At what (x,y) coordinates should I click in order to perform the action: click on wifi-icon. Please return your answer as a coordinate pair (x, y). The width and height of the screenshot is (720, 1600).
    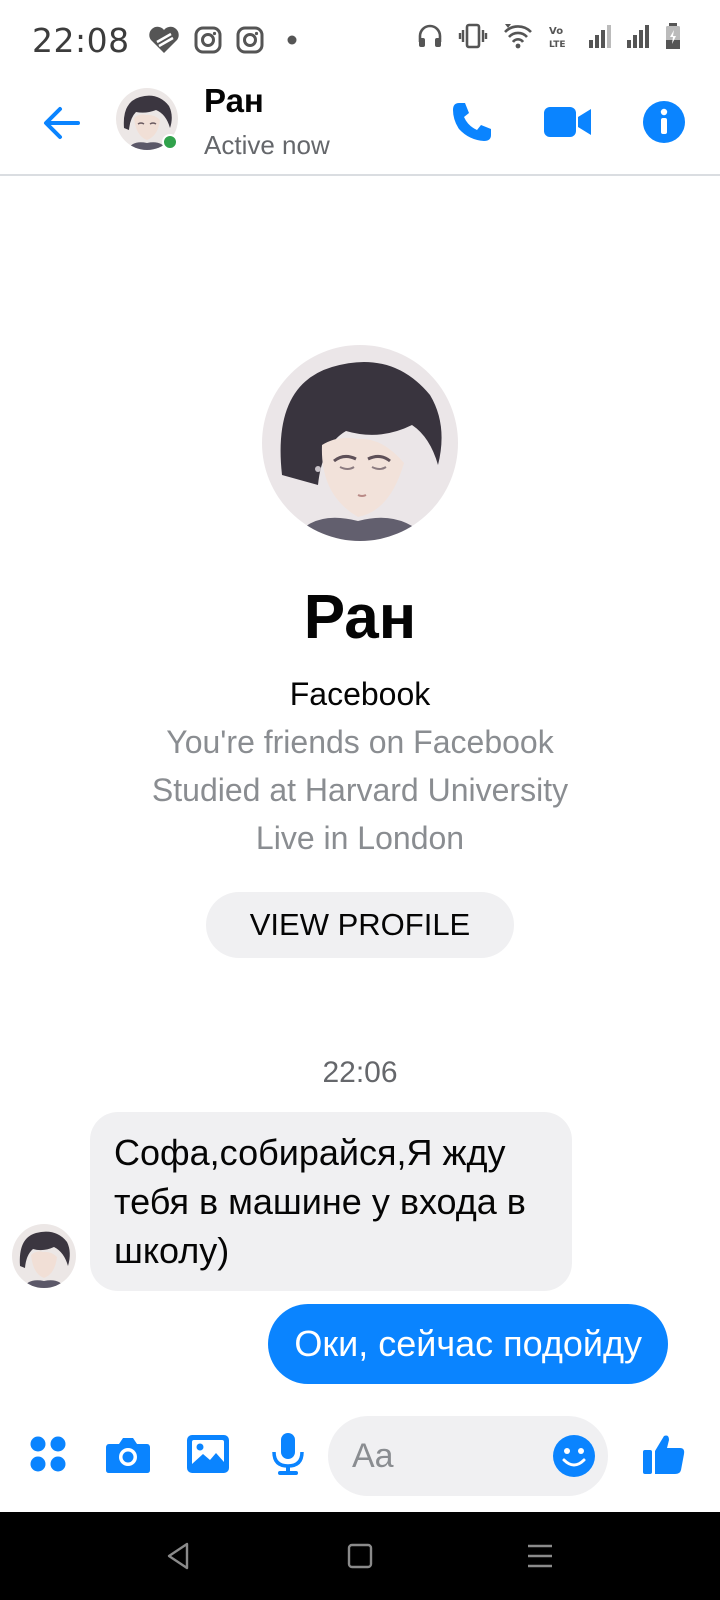
    Looking at the image, I should click on (518, 36).